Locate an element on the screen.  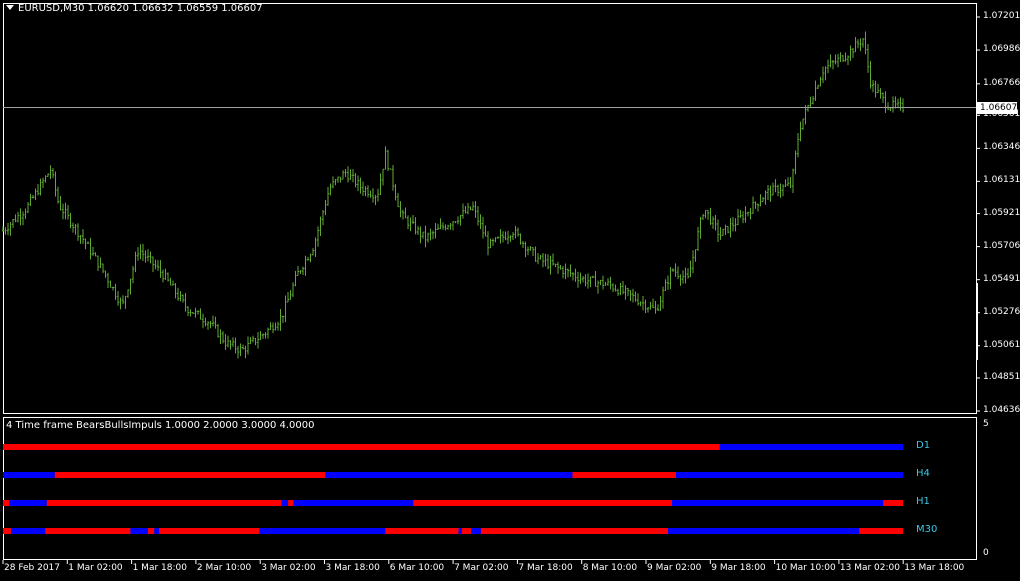
y-tick-label: 1.05061 is located at coordinates (1001, 344).